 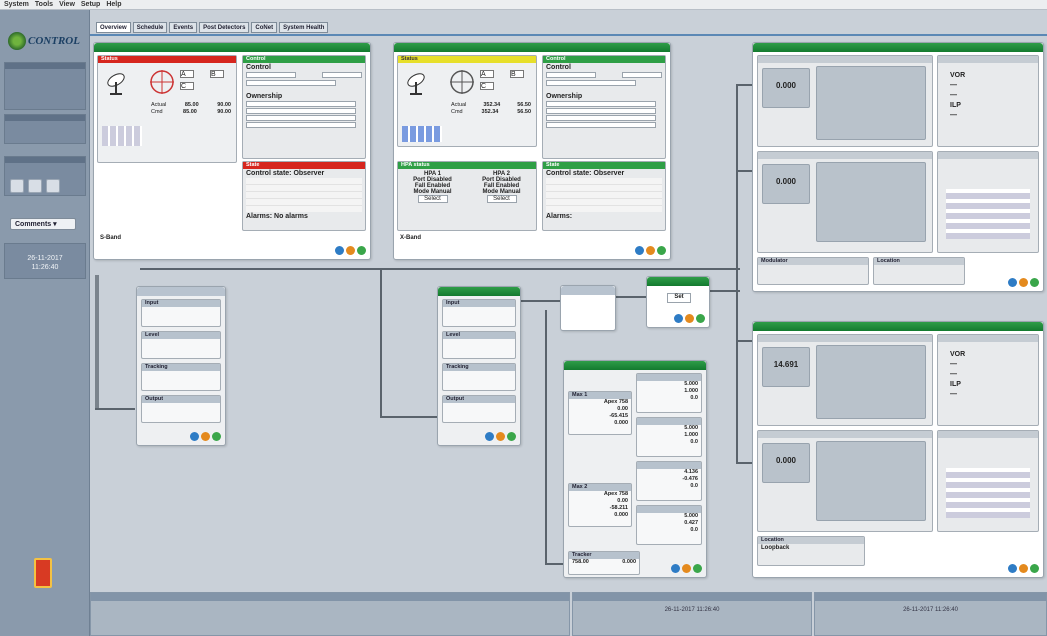 What do you see at coordinates (330, 597) in the screenshot?
I see `log-header` at bounding box center [330, 597].